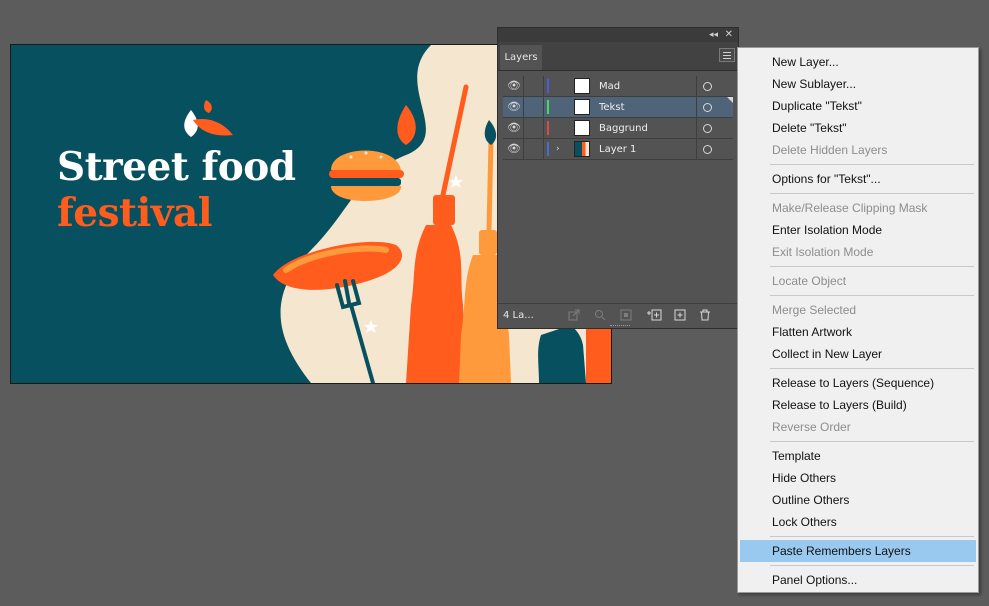 The image size is (989, 606). I want to click on resize-grip, so click(620, 326).